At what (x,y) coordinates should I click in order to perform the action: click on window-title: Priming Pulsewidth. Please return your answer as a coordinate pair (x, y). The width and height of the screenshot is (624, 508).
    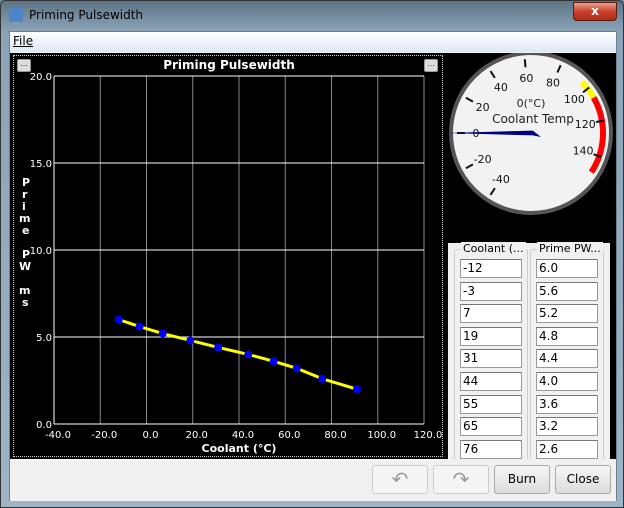
    Looking at the image, I should click on (86, 15).